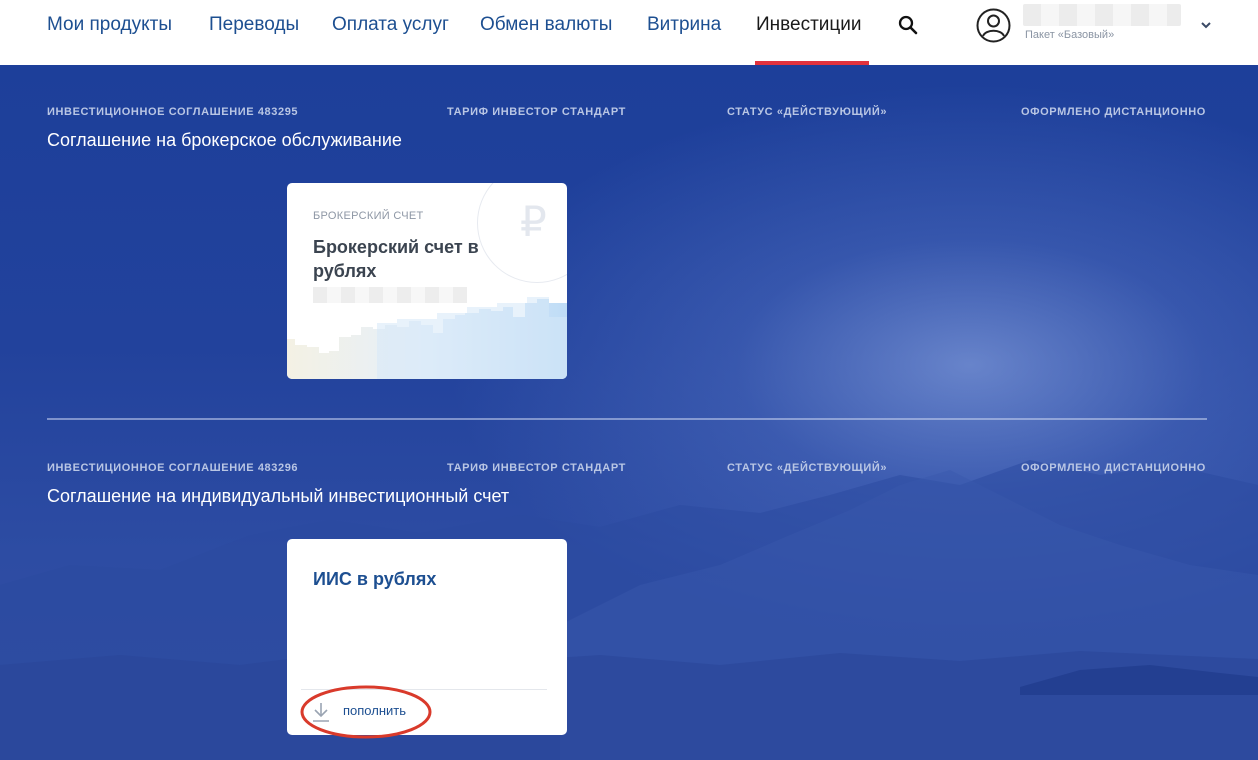  What do you see at coordinates (427, 637) in the screenshot?
I see `iis-account-card: ИИС в рублях пополнить` at bounding box center [427, 637].